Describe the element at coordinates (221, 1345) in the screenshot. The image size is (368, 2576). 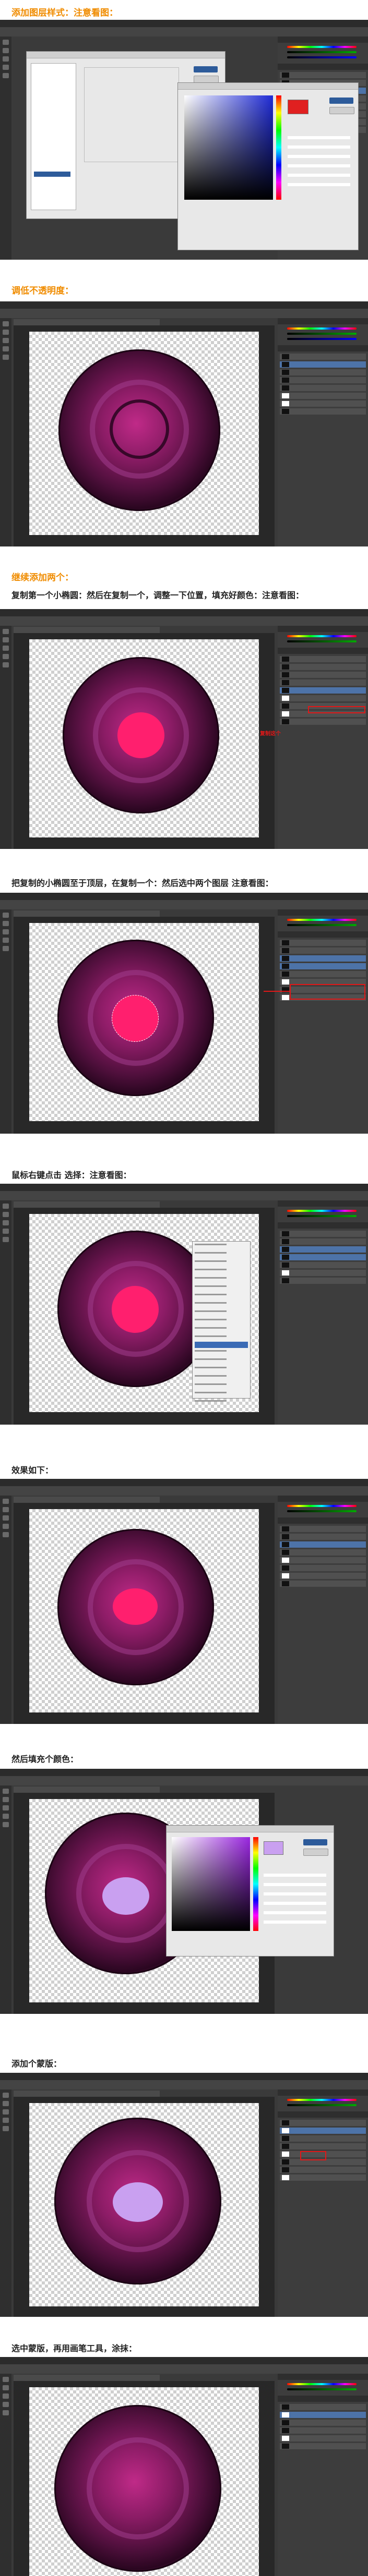
I see `menu-item-selected` at that location.